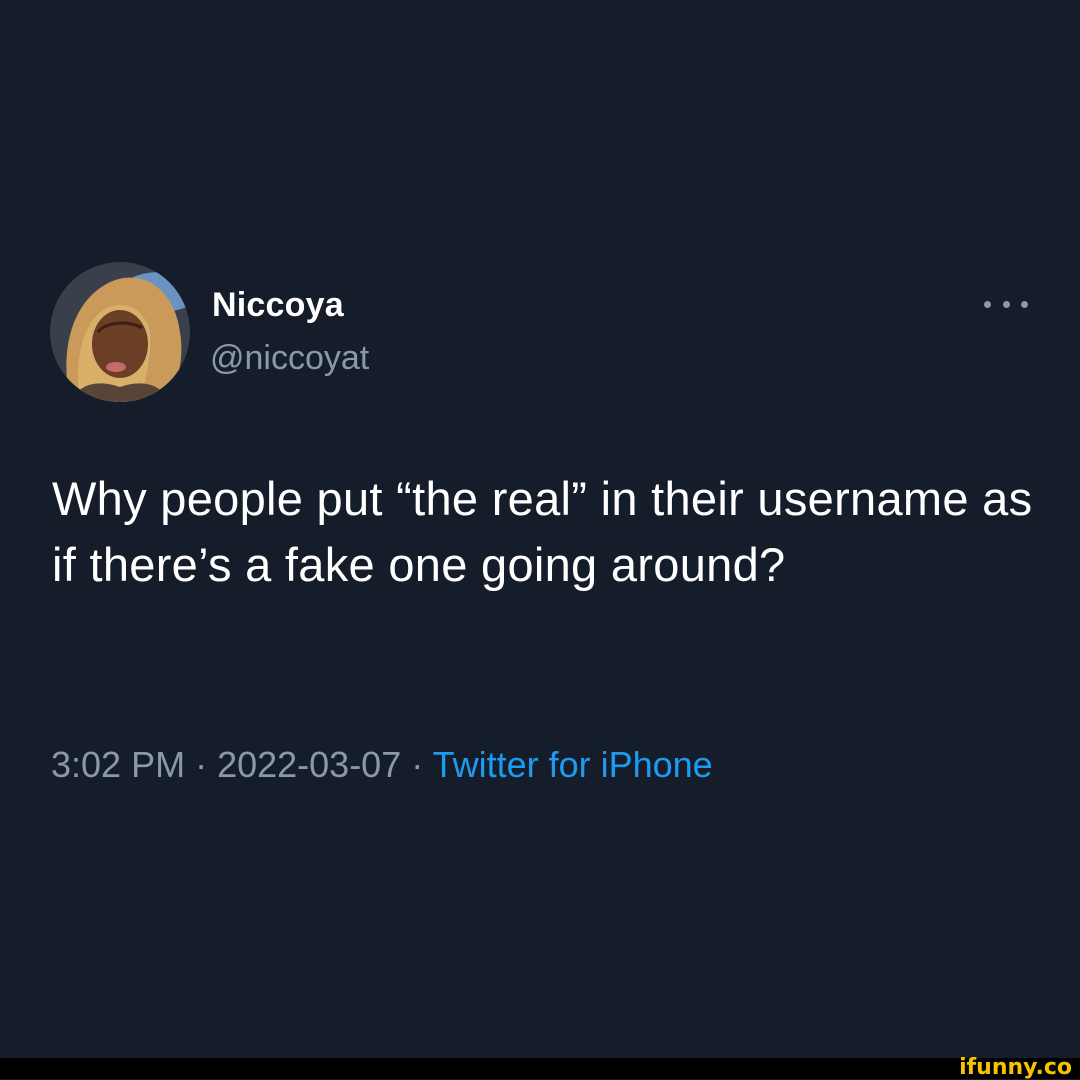 This screenshot has width=1080, height=1080. I want to click on watermark-bar, so click(540, 1068).